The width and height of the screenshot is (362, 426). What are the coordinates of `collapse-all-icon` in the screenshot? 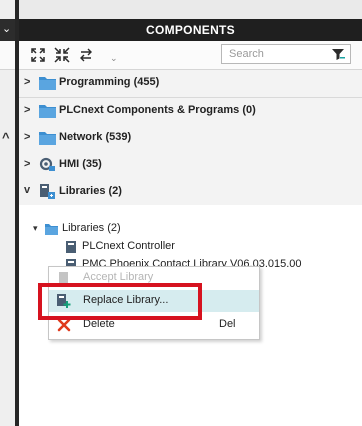 It's located at (62, 55).